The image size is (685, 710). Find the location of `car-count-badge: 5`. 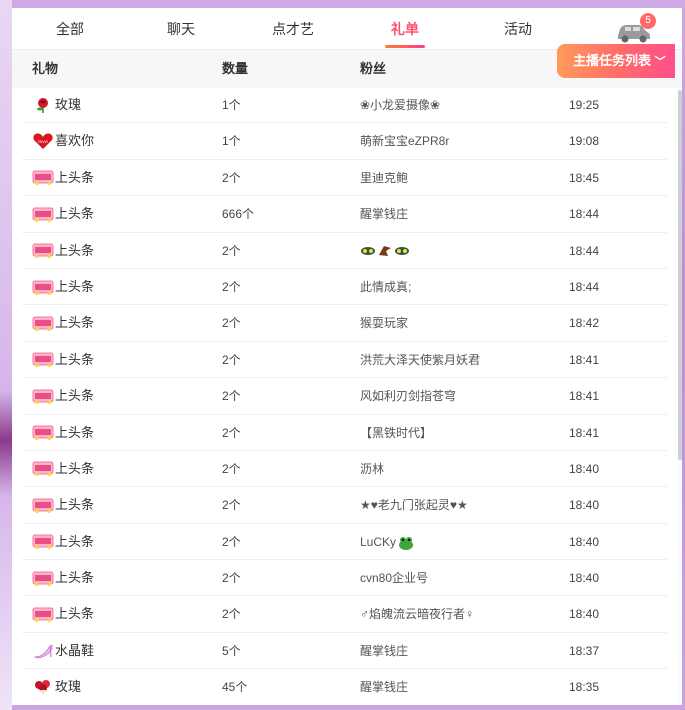

car-count-badge: 5 is located at coordinates (648, 21).